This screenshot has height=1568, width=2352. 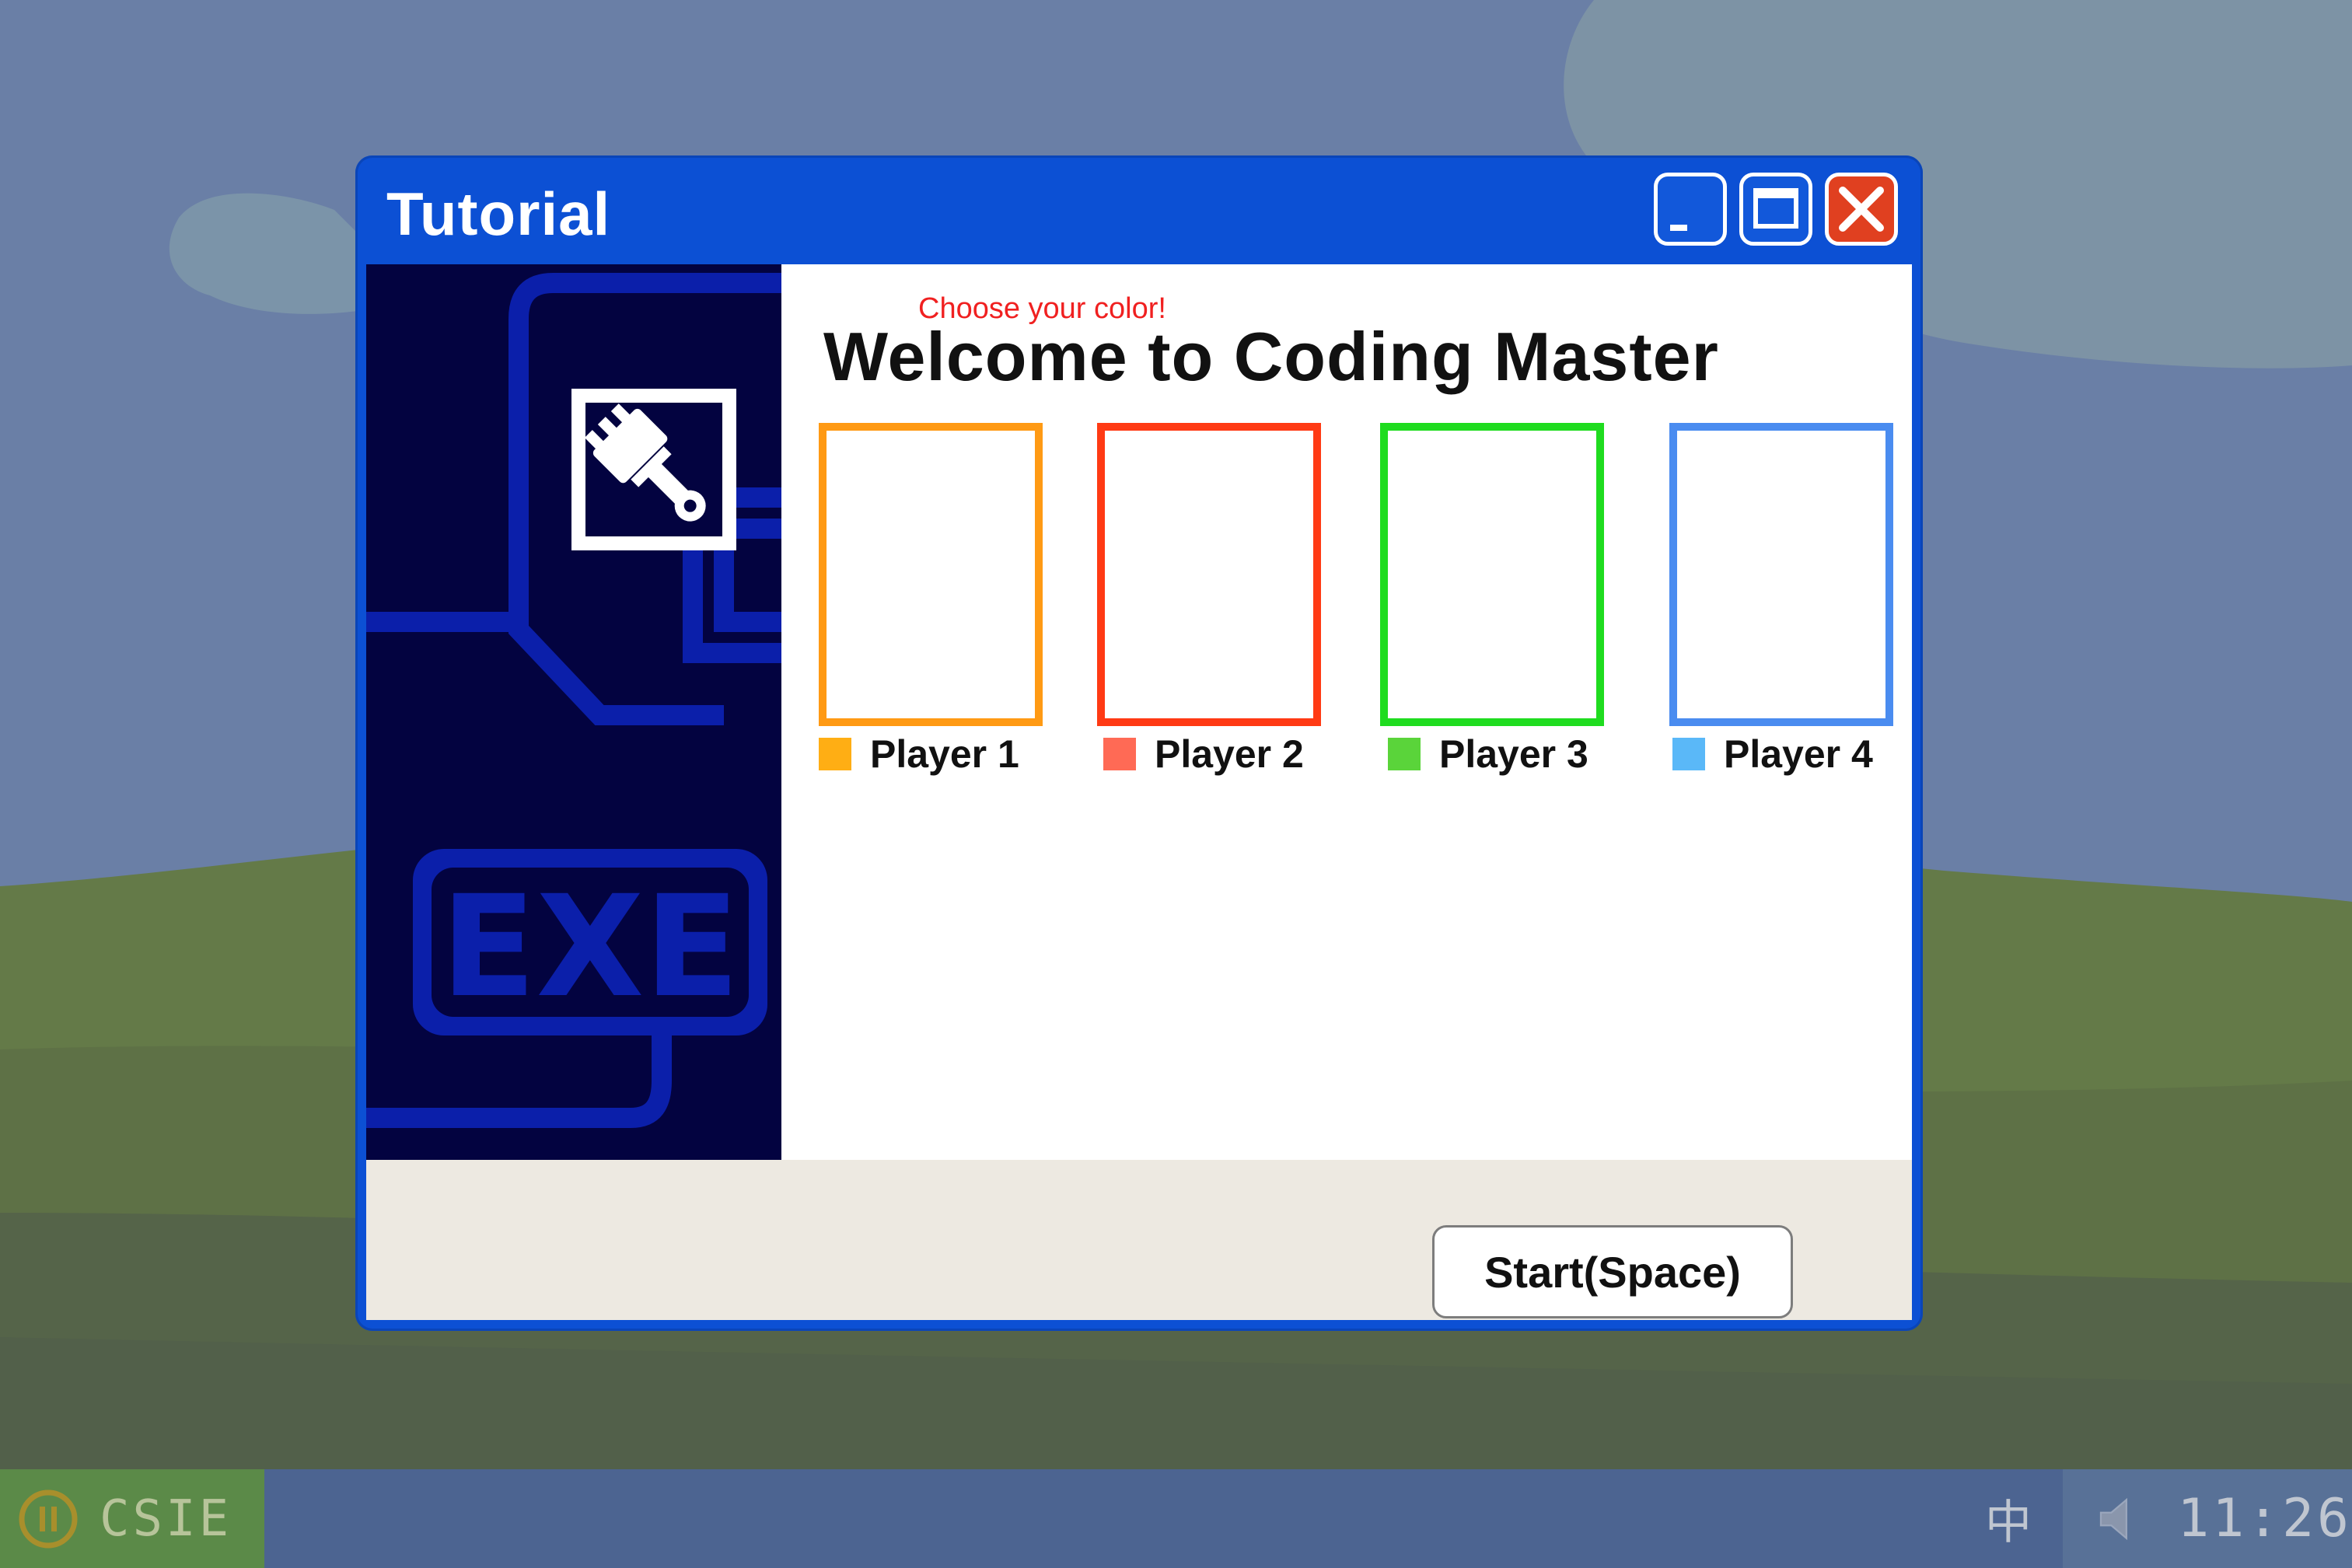 I want to click on start-button: Start(Space), so click(x=1612, y=1271).